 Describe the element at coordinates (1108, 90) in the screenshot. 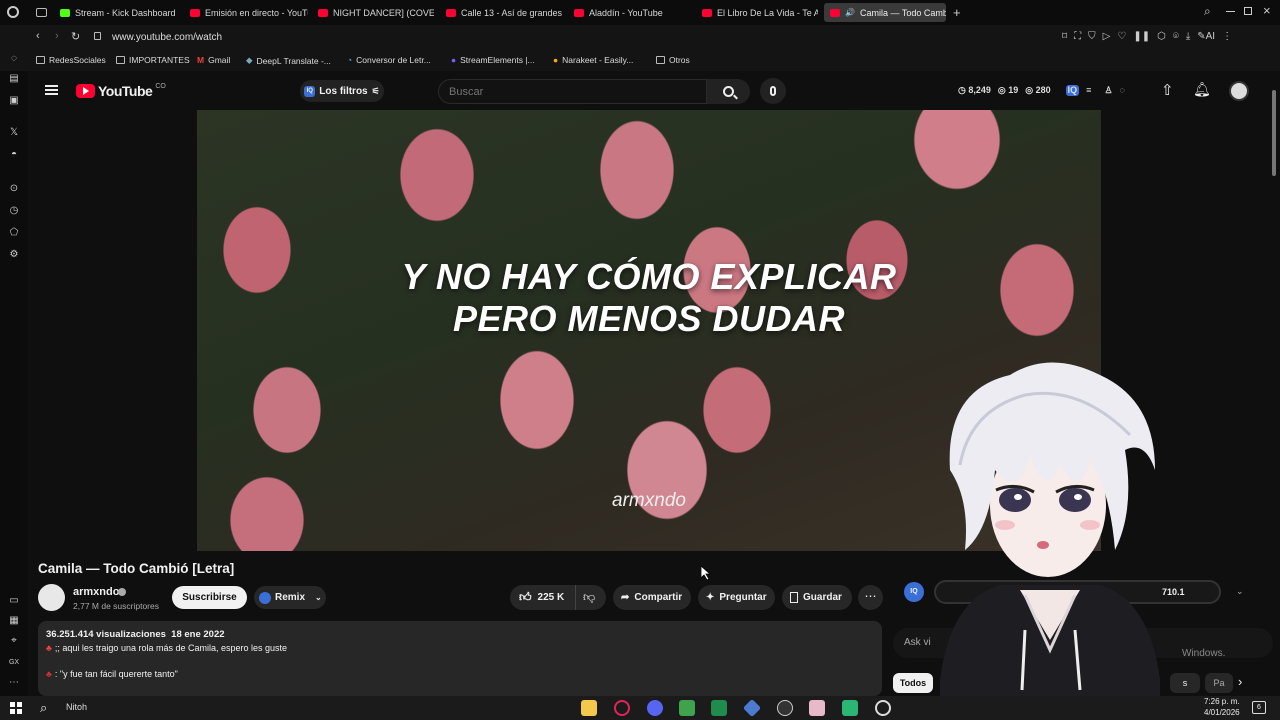

I see `trophy-icon: ♙` at that location.